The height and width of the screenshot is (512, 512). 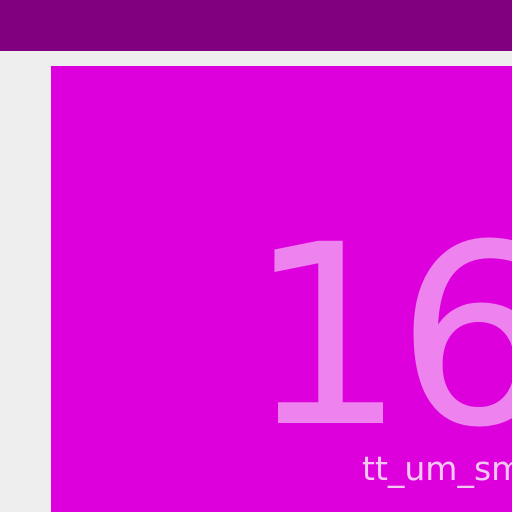 What do you see at coordinates (256, 25) in the screenshot?
I see `app-bar` at bounding box center [256, 25].